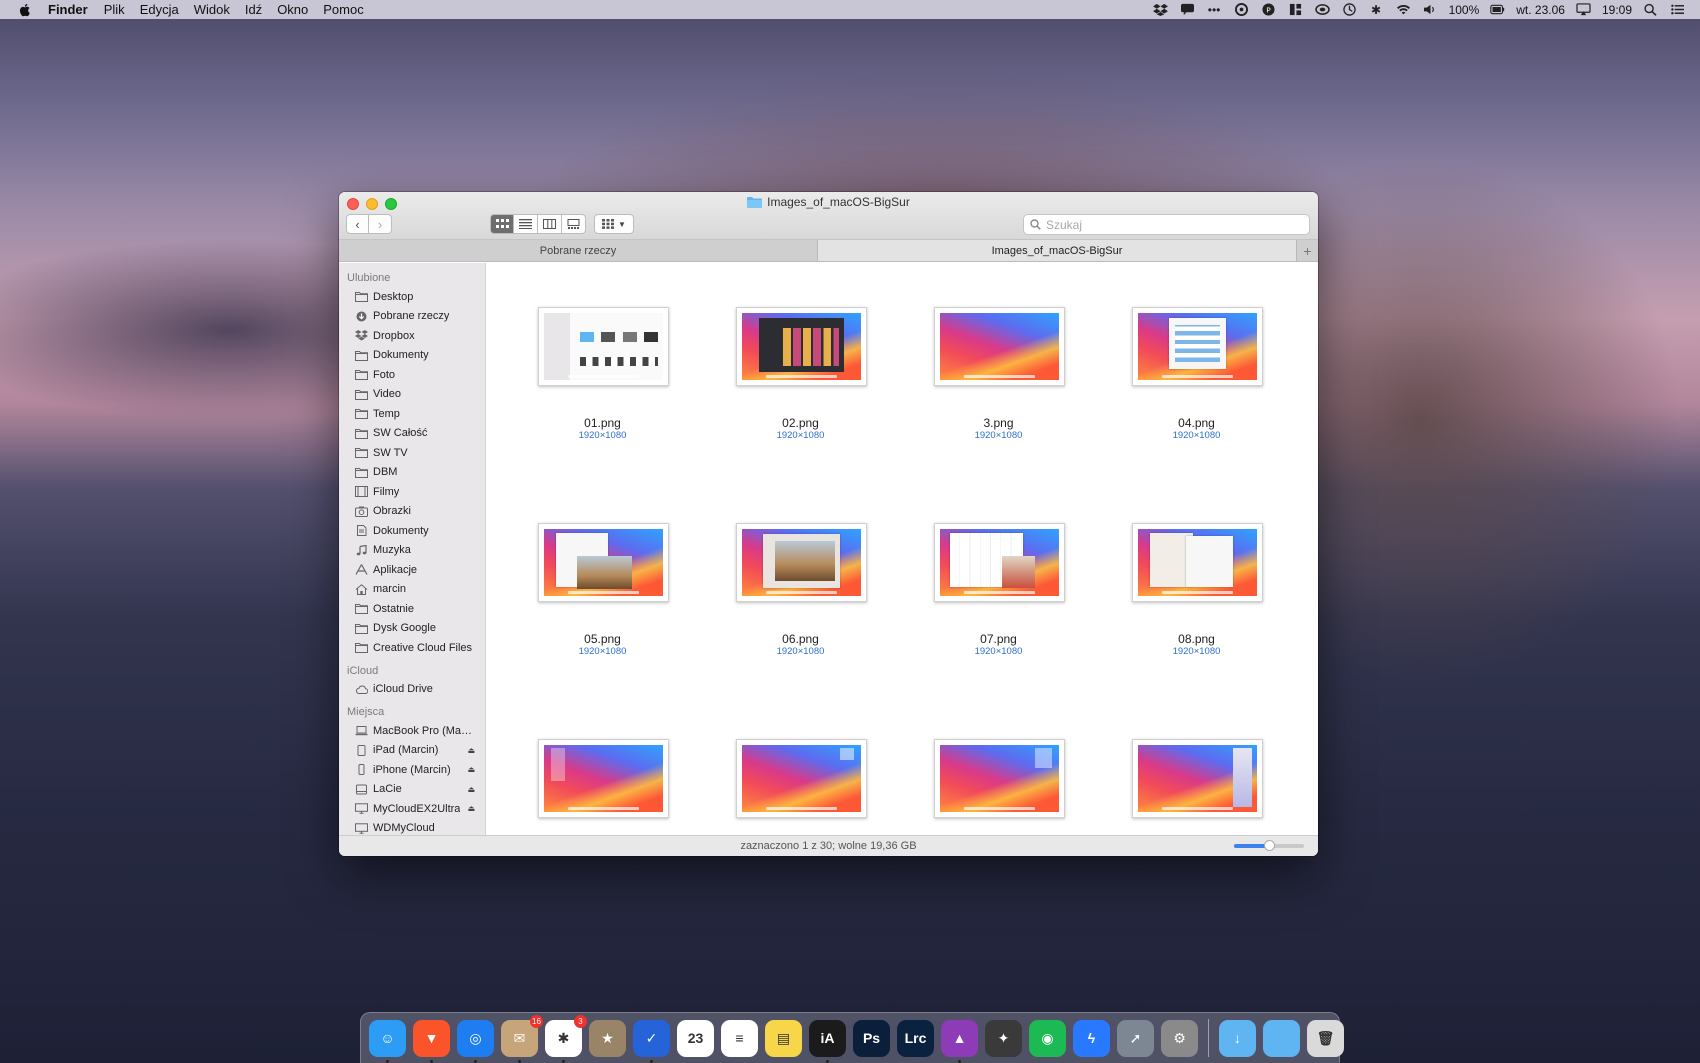 The width and height of the screenshot is (1700, 1063). I want to click on icon-view-button, so click(502, 224).